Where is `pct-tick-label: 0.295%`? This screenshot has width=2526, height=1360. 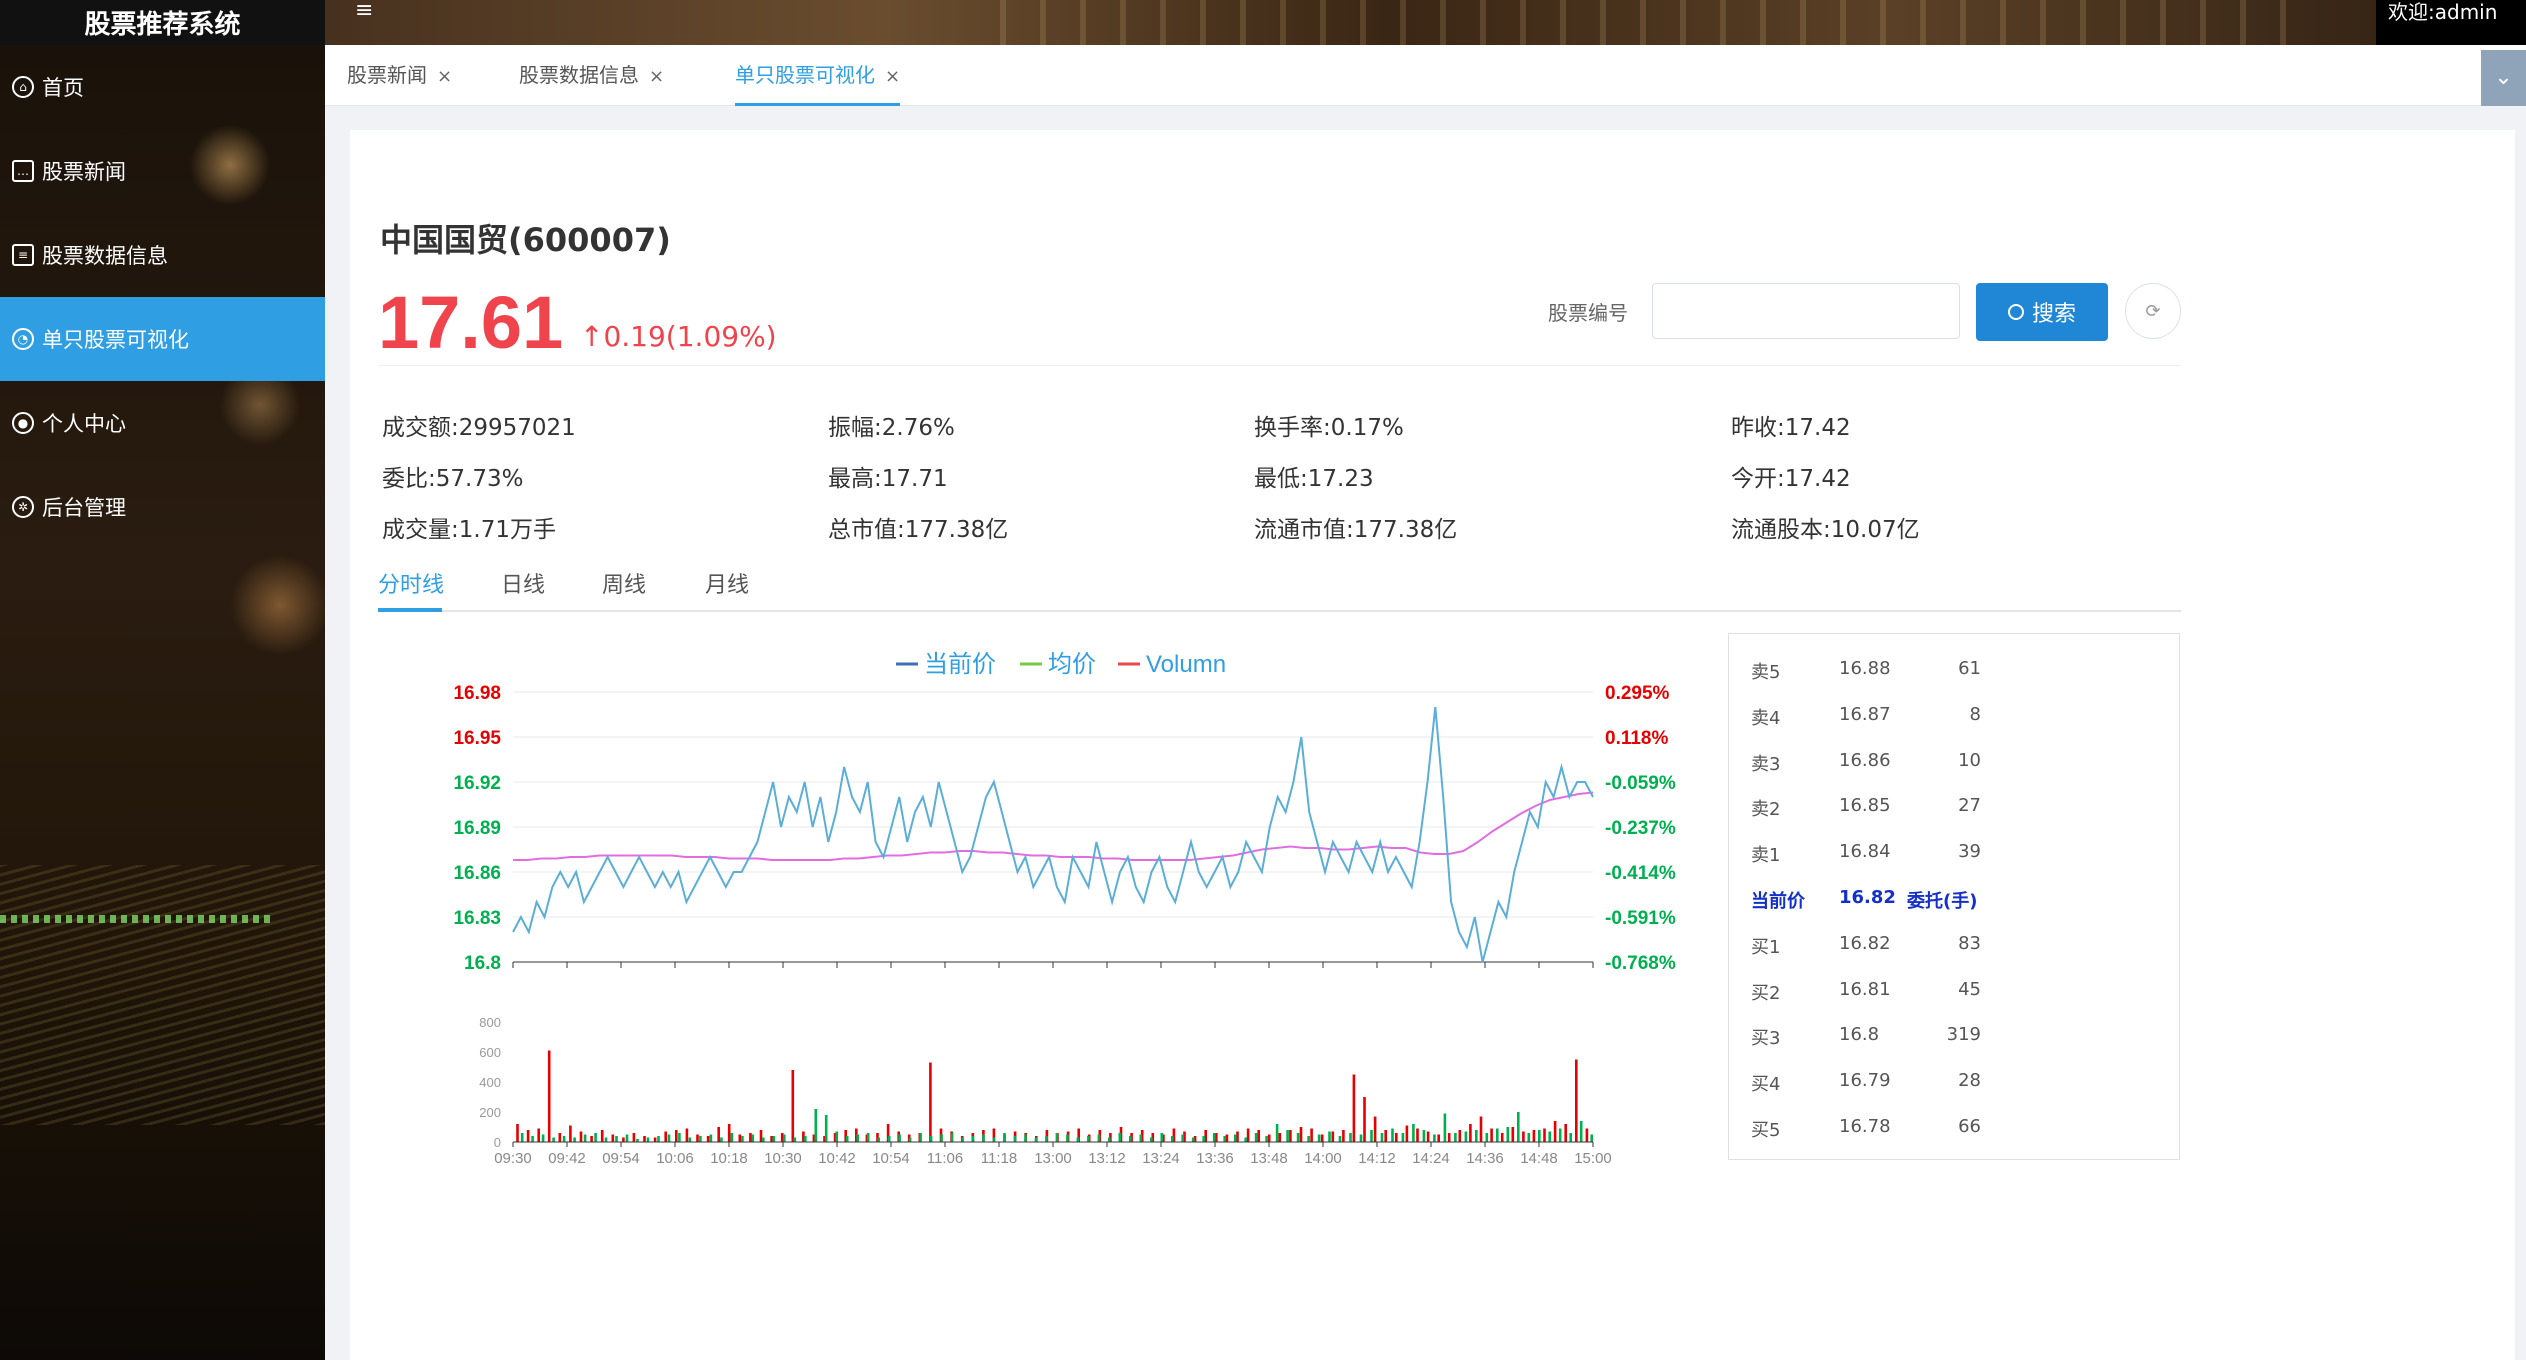
pct-tick-label: 0.295% is located at coordinates (1637, 693).